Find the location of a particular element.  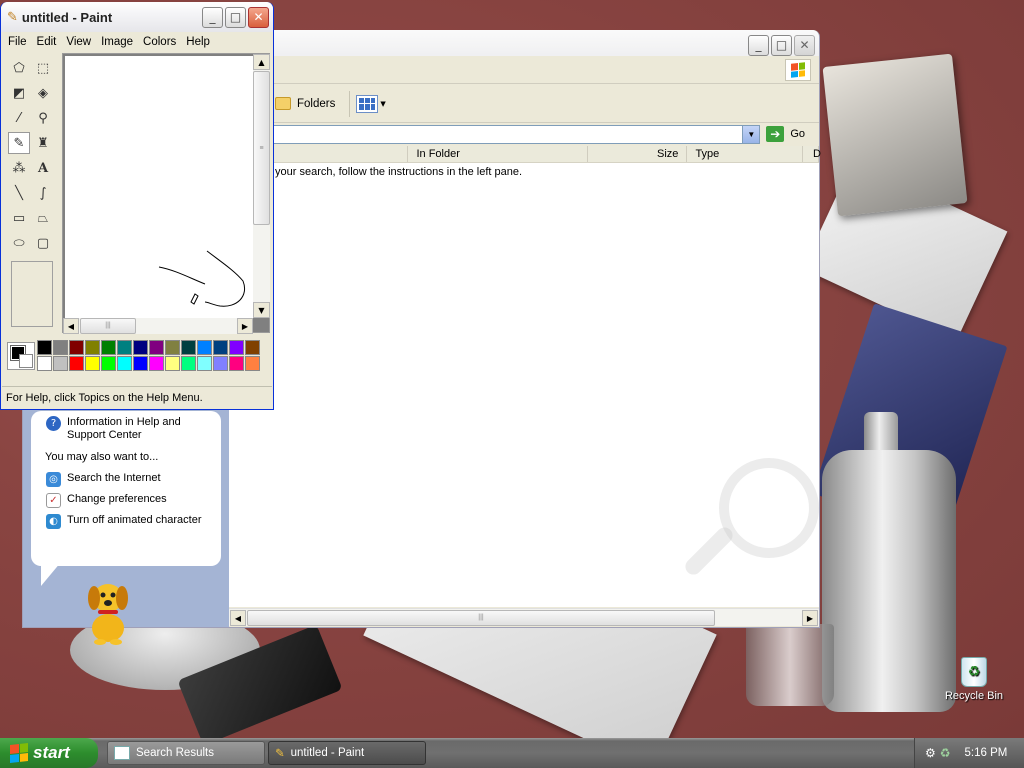

paint-minimize-button: _ is located at coordinates (212, 17).